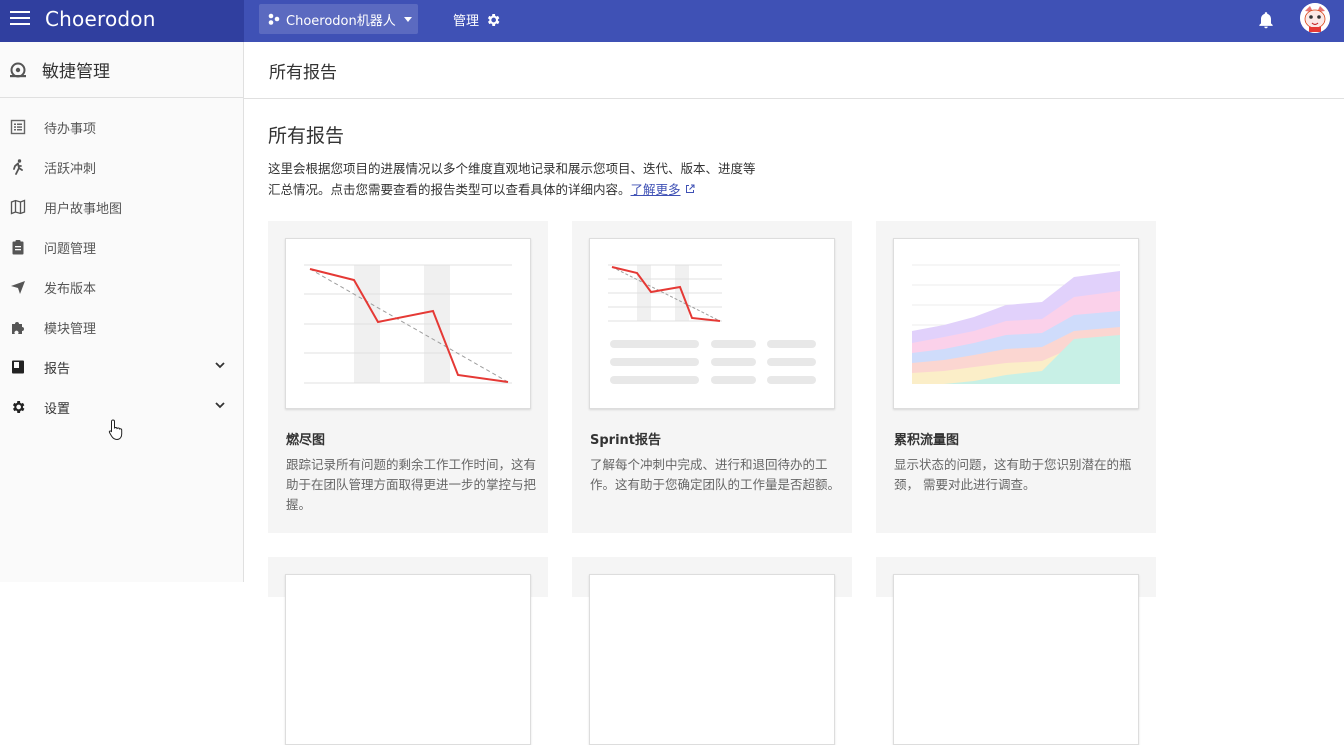  I want to click on cumulative-flow-thumbnail, so click(1016, 323).